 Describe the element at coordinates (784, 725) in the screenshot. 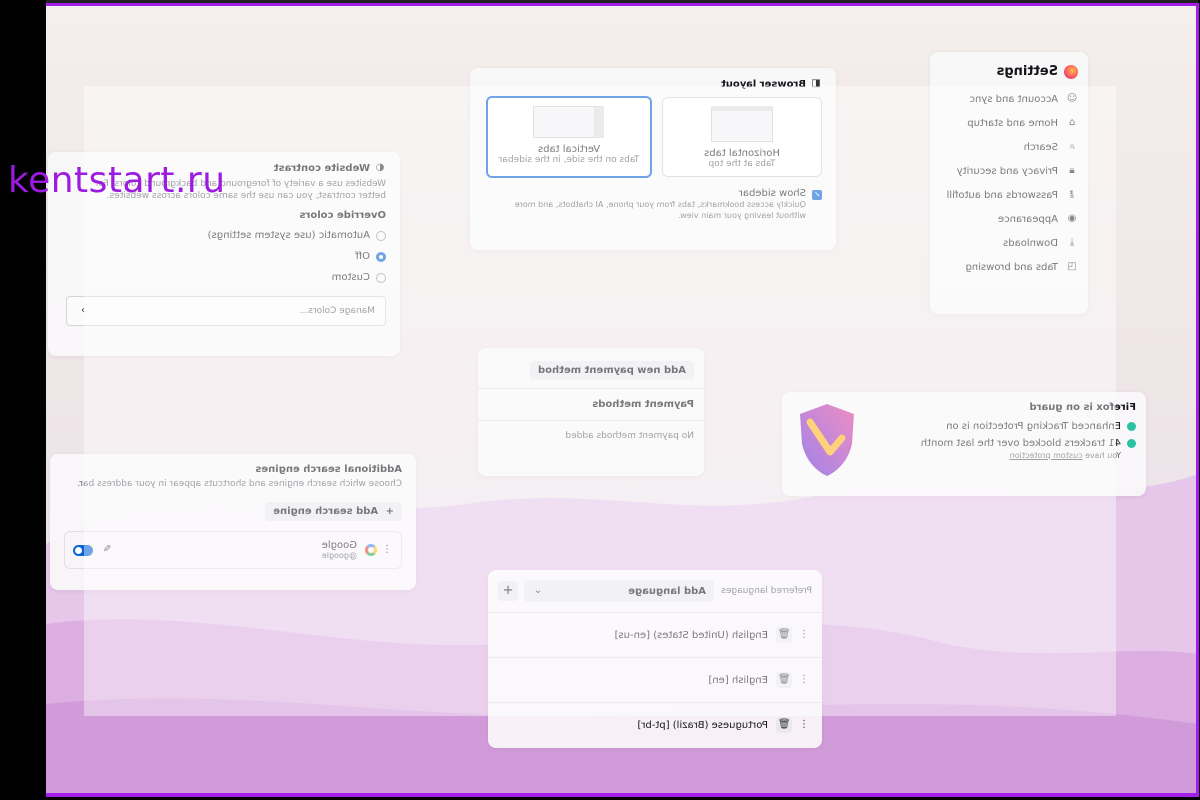

I see `trash-icon: 🗑︎` at that location.